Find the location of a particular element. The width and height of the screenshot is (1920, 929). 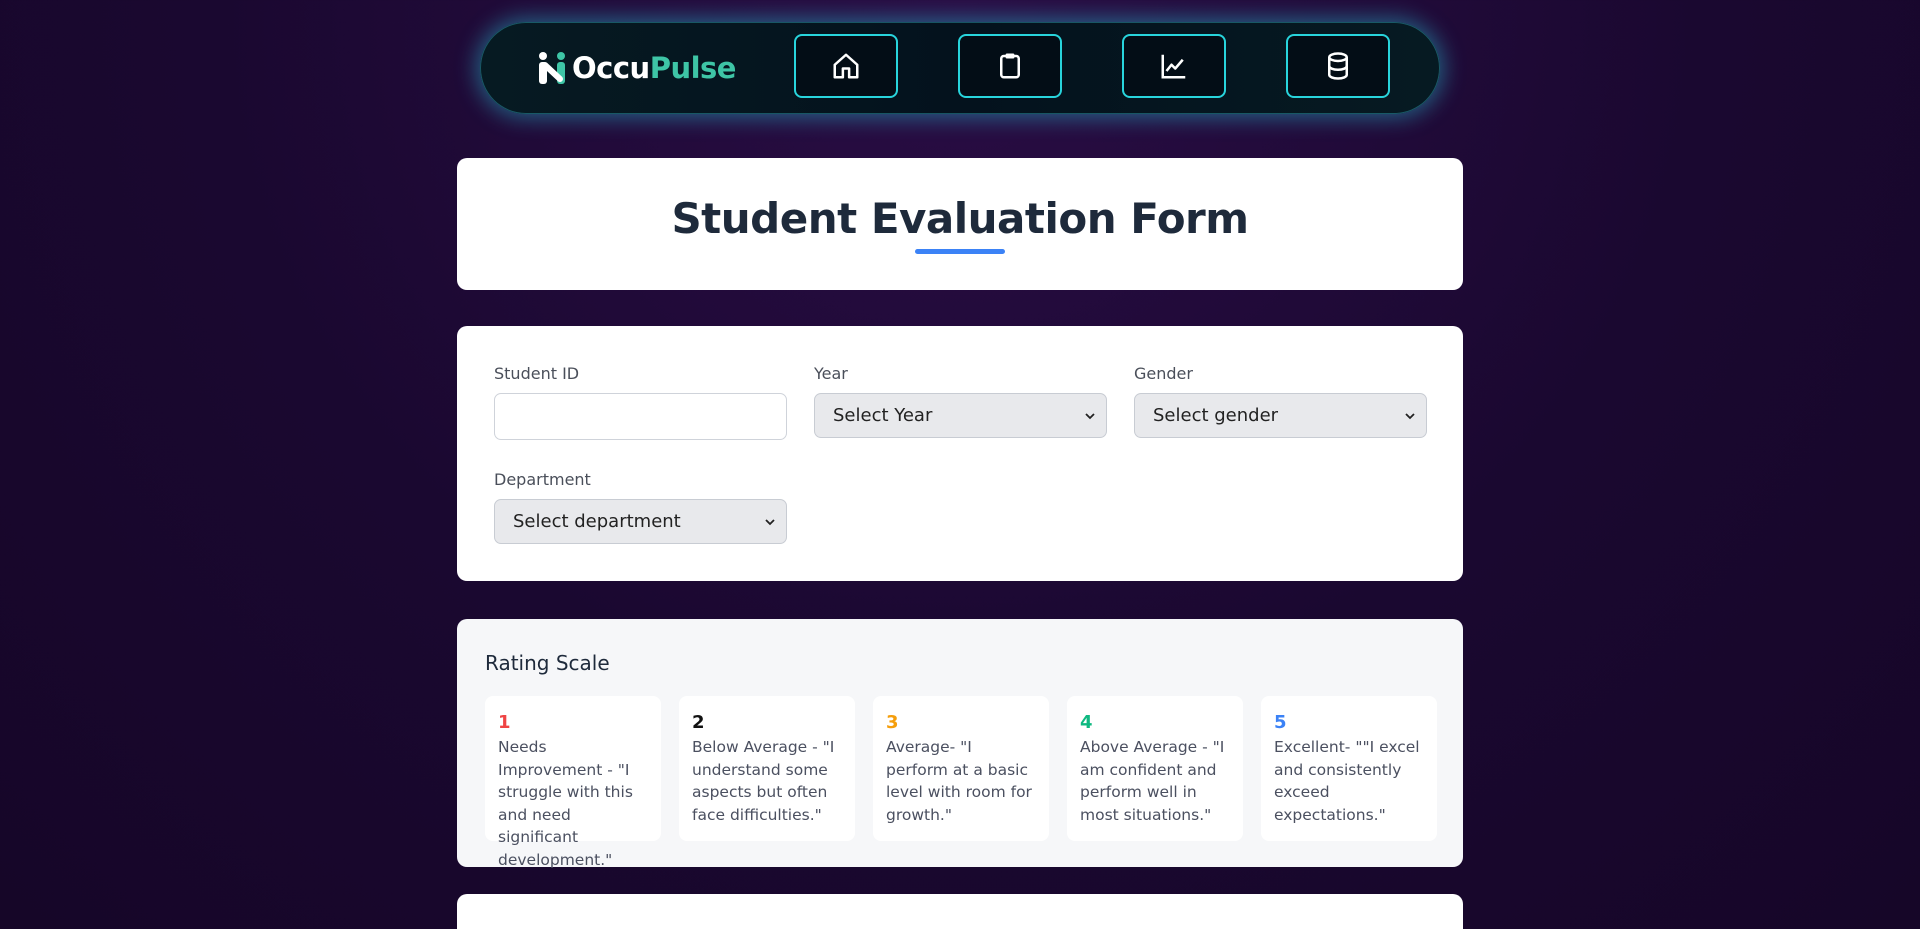

department-select-value: Select department is located at coordinates (597, 521).